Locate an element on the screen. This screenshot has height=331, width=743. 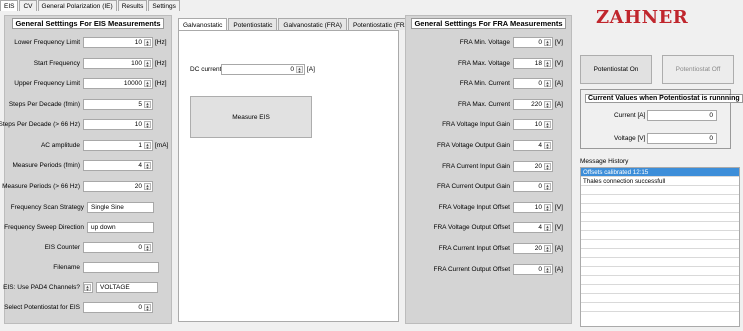
setting-label: Start Frequency is located at coordinates (56, 63).